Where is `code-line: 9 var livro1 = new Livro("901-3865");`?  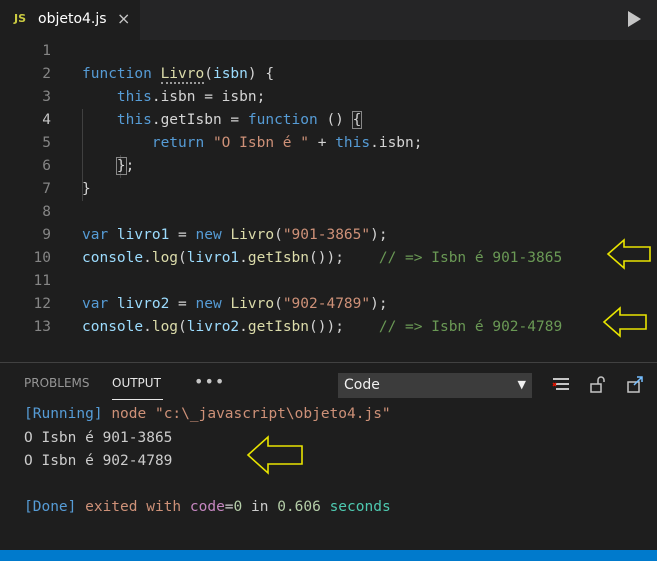 code-line: 9 var livro1 = new Livro("901-3865"); is located at coordinates (328, 235).